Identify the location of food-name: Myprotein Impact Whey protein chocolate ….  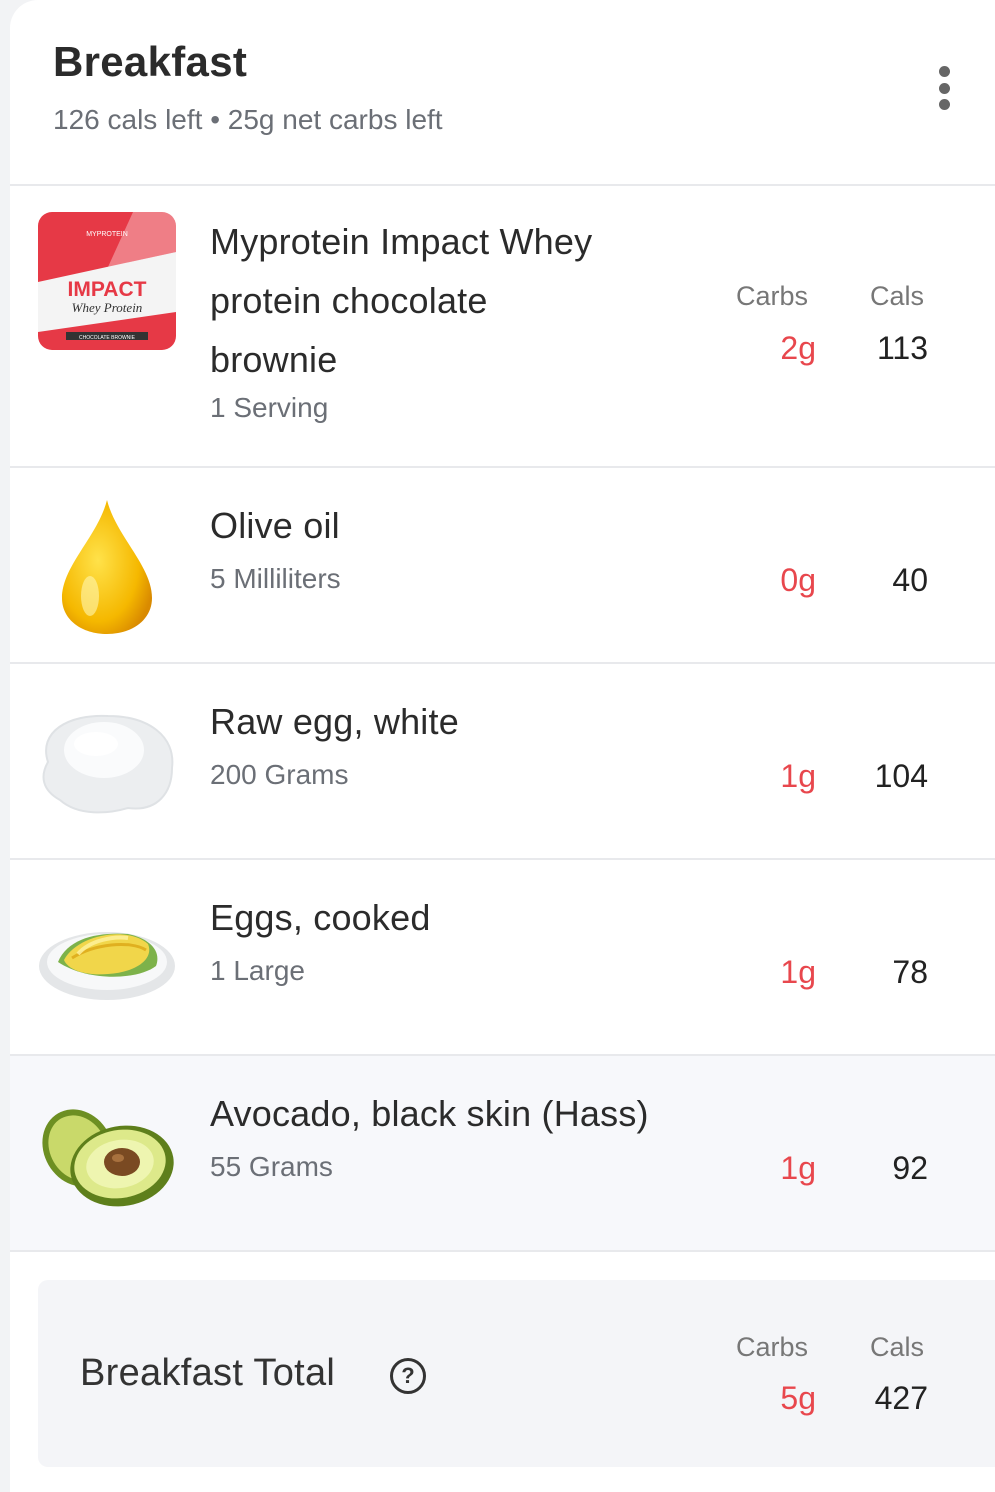
(401, 300).